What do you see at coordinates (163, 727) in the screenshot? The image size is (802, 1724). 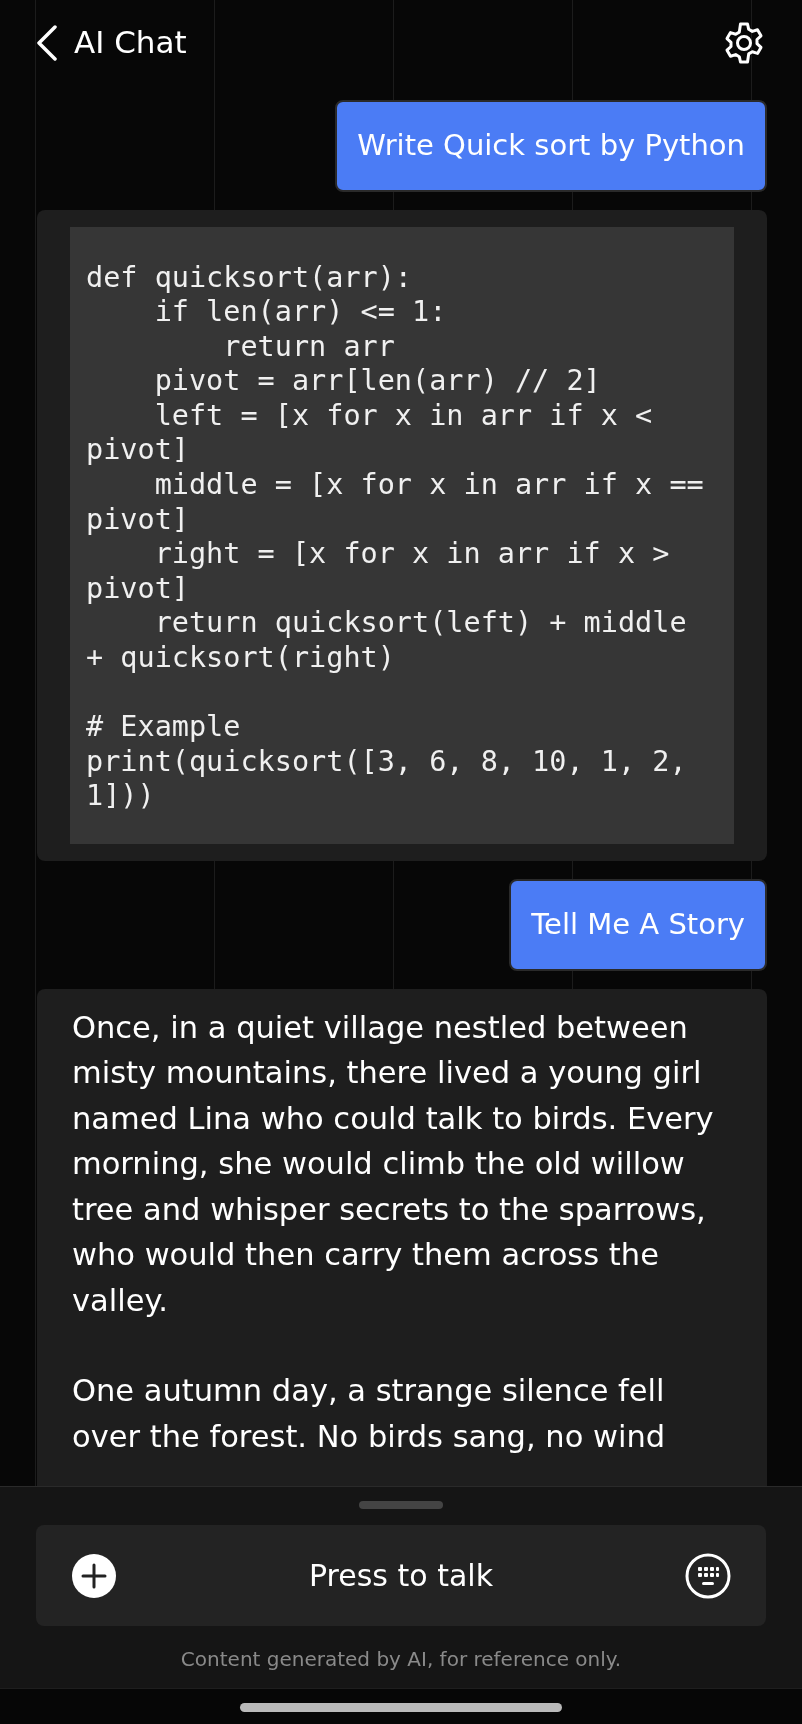 I see `code-line: # Example` at bounding box center [163, 727].